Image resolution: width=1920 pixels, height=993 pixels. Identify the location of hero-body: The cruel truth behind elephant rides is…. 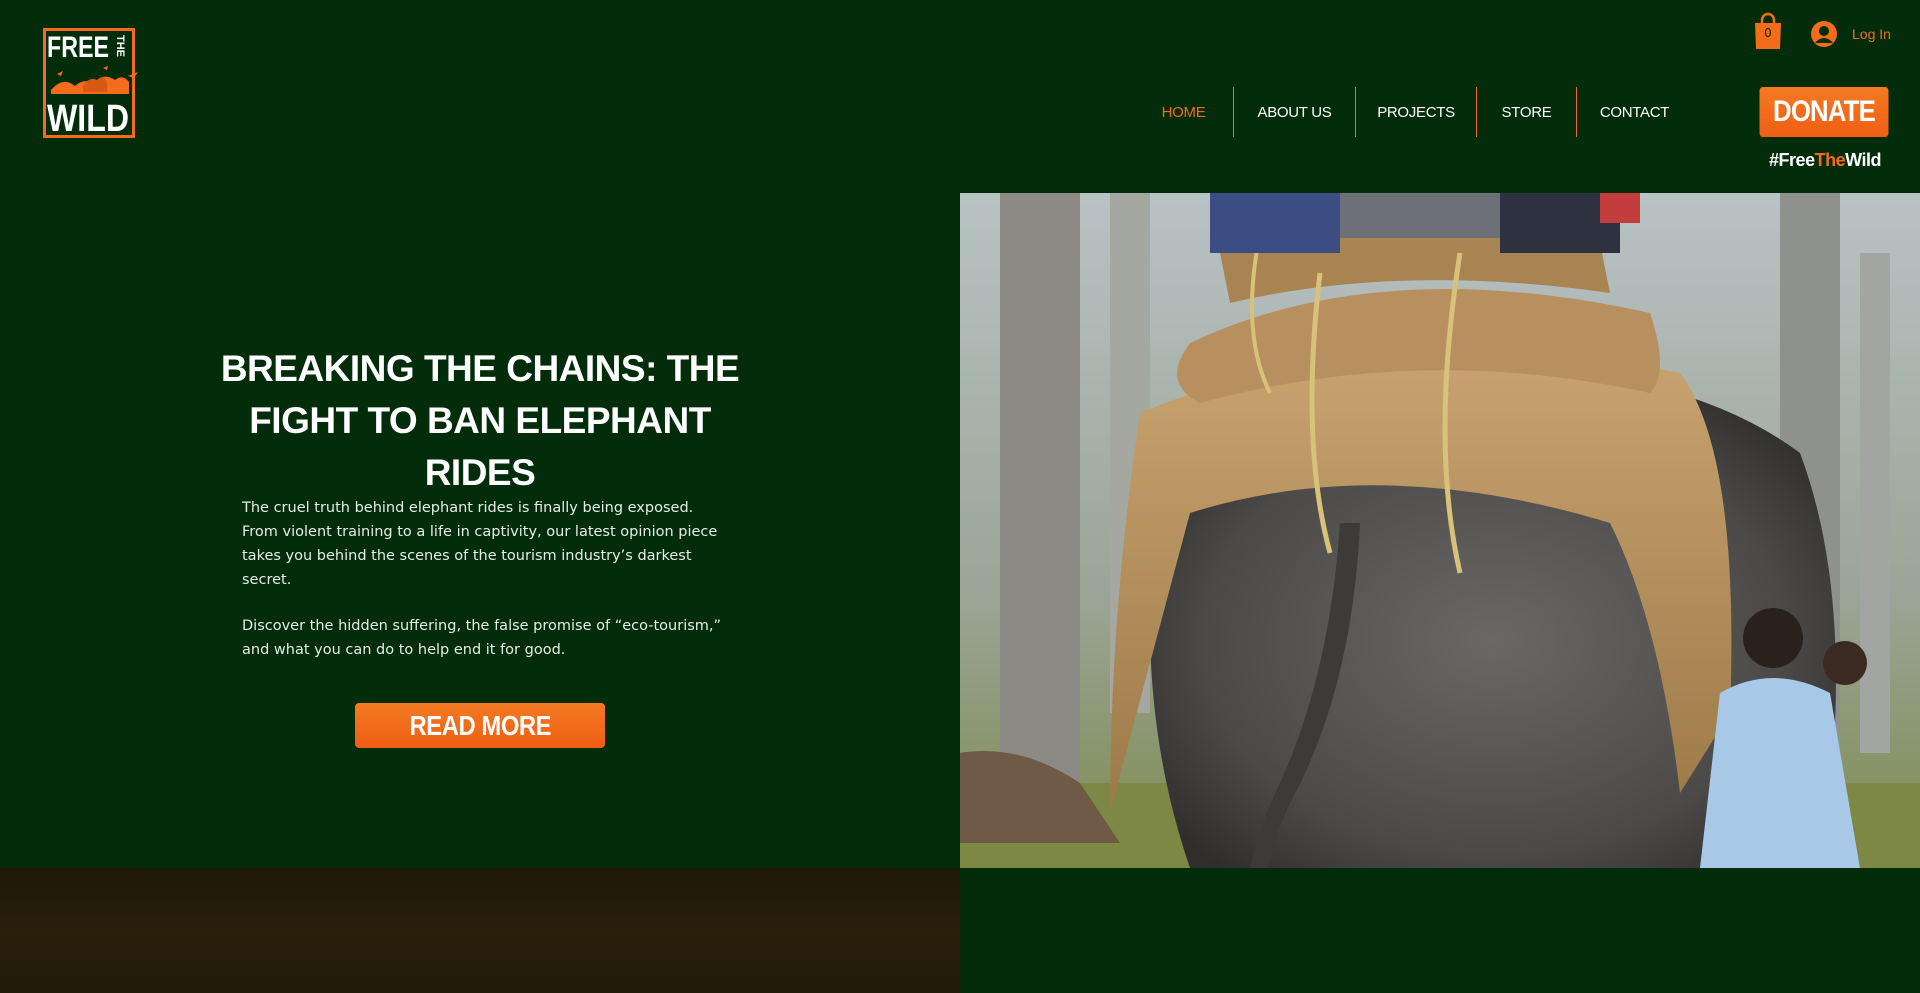
(482, 579).